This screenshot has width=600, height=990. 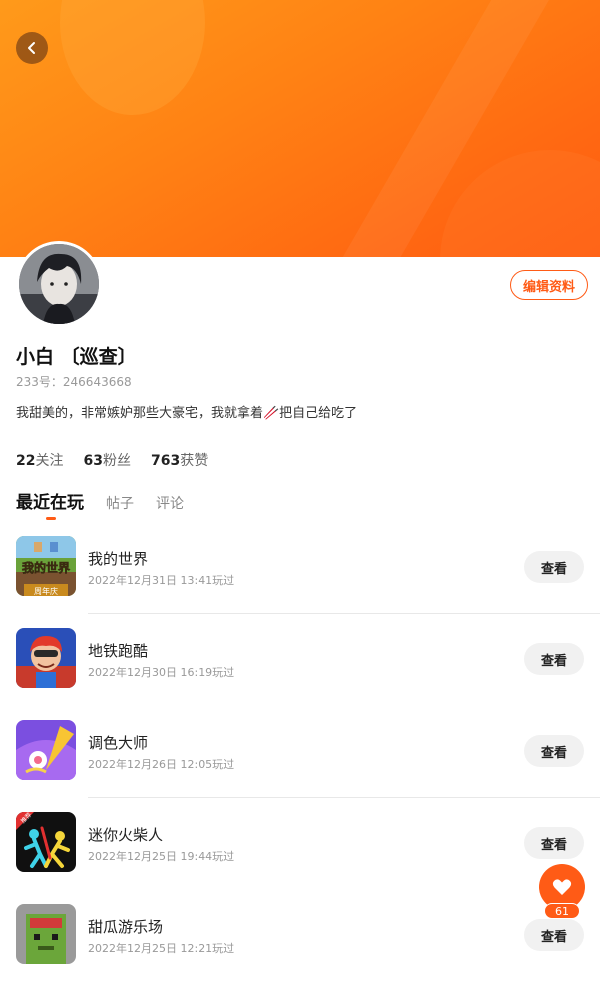 What do you see at coordinates (300, 944) in the screenshot?
I see `list-item: 甜瓜游乐场 2022年12月25日 12:21玩过 查看` at bounding box center [300, 944].